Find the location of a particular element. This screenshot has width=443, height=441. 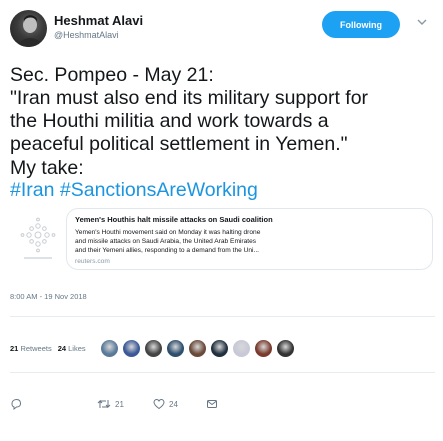

retweet-button: 21 is located at coordinates (110, 404).